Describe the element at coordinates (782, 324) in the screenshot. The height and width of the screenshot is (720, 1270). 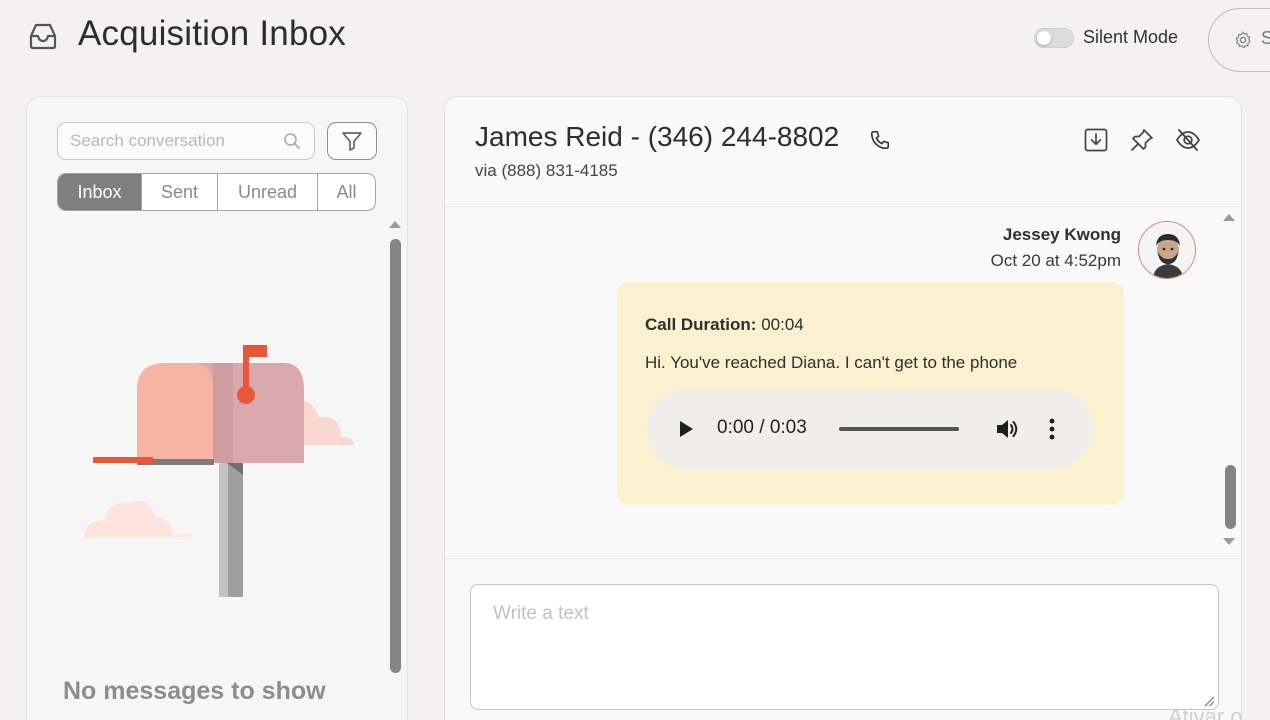
I see `call-duration-value: 00:04` at that location.